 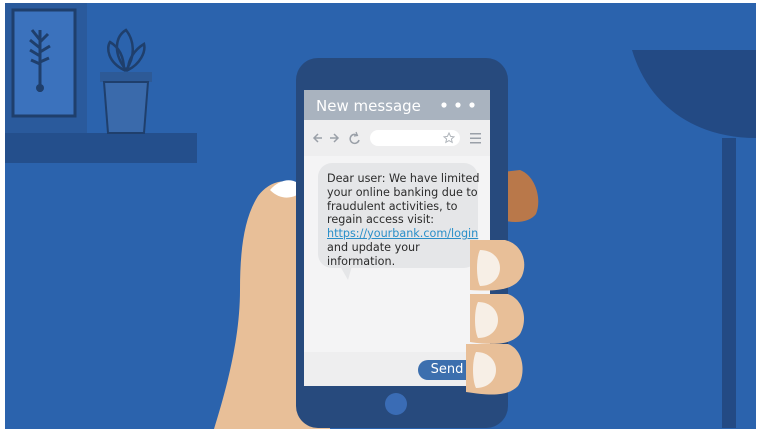 I want to click on message-line: fraudulent activities, to, so click(x=392, y=206).